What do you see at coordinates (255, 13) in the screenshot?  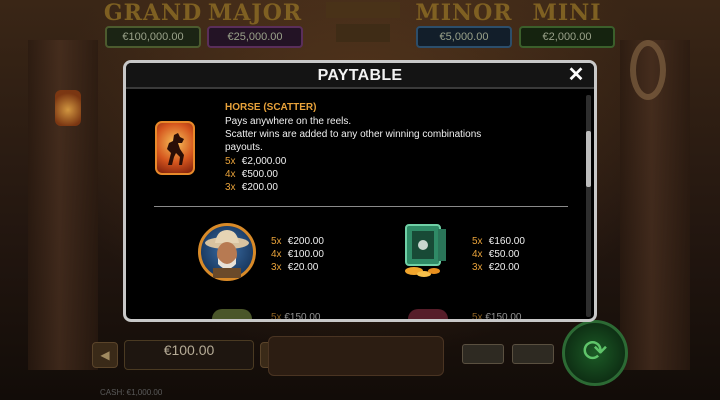 I see `jackpot-major-title: MAJOR` at bounding box center [255, 13].